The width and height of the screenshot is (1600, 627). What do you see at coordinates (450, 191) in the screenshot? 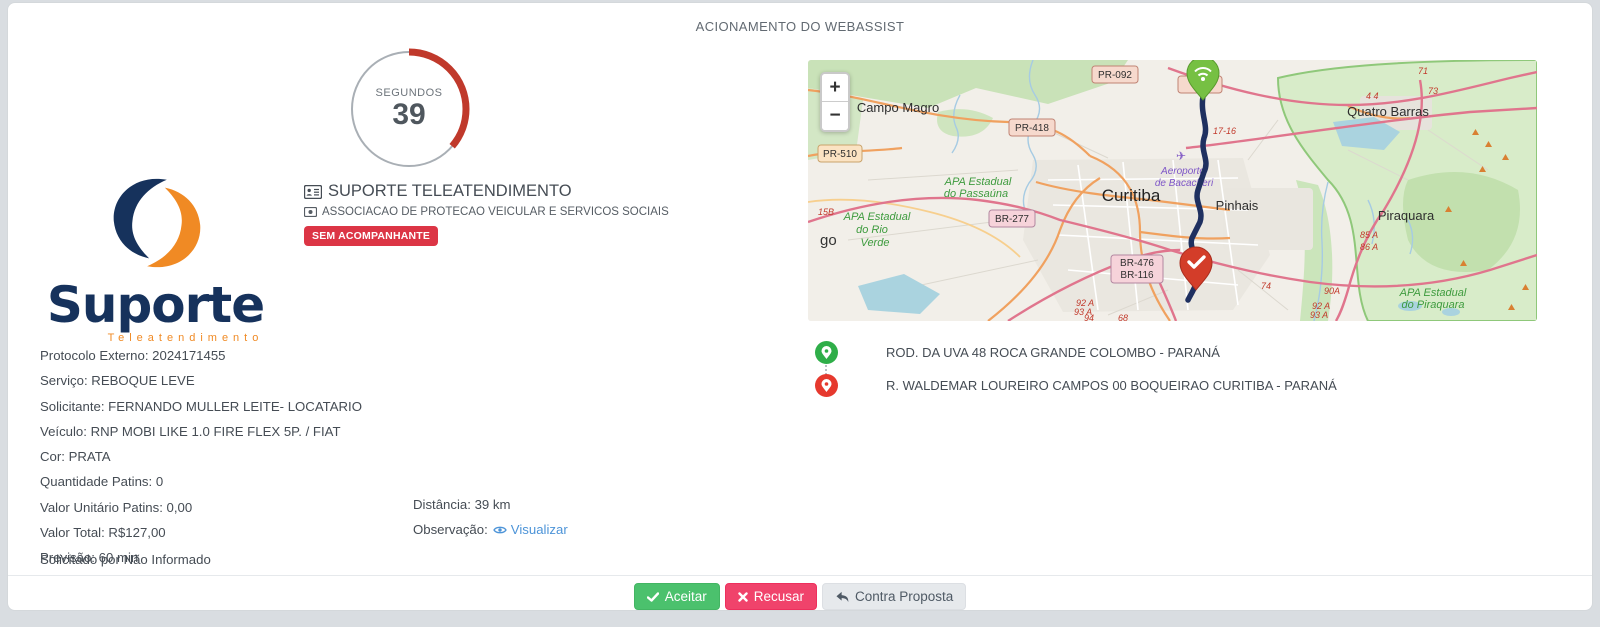
I see `provider-name: SUPORTE TELEATENDIMENTO` at bounding box center [450, 191].